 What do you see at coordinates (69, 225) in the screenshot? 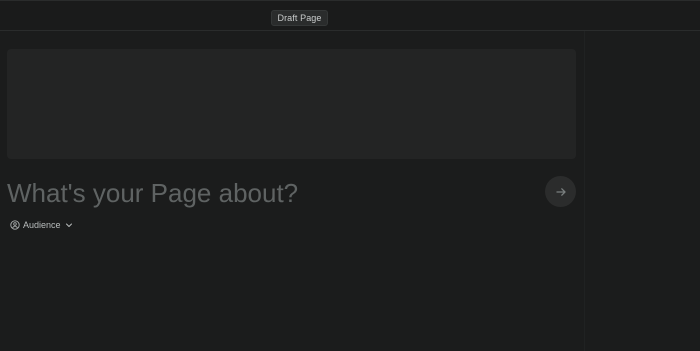
I see `chevron-down-icon` at bounding box center [69, 225].